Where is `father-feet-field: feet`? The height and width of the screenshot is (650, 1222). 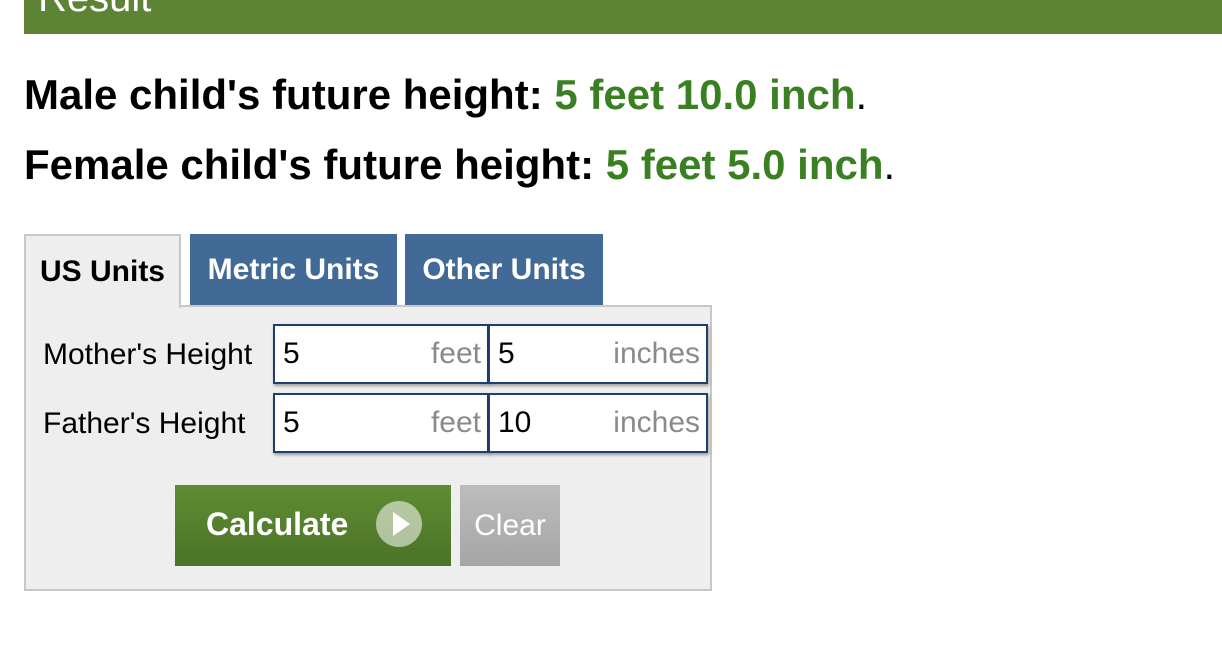
father-feet-field: feet is located at coordinates (381, 423).